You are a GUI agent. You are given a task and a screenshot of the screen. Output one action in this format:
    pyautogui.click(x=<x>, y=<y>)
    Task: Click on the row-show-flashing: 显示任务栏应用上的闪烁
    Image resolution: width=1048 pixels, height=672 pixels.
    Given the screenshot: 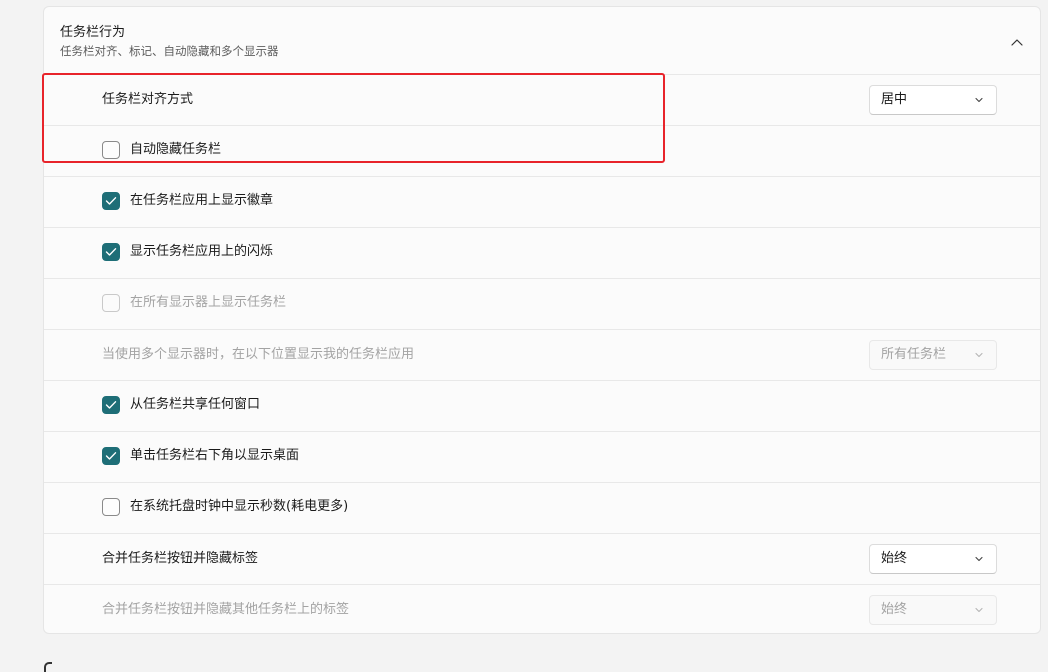 What is the action you would take?
    pyautogui.click(x=542, y=253)
    